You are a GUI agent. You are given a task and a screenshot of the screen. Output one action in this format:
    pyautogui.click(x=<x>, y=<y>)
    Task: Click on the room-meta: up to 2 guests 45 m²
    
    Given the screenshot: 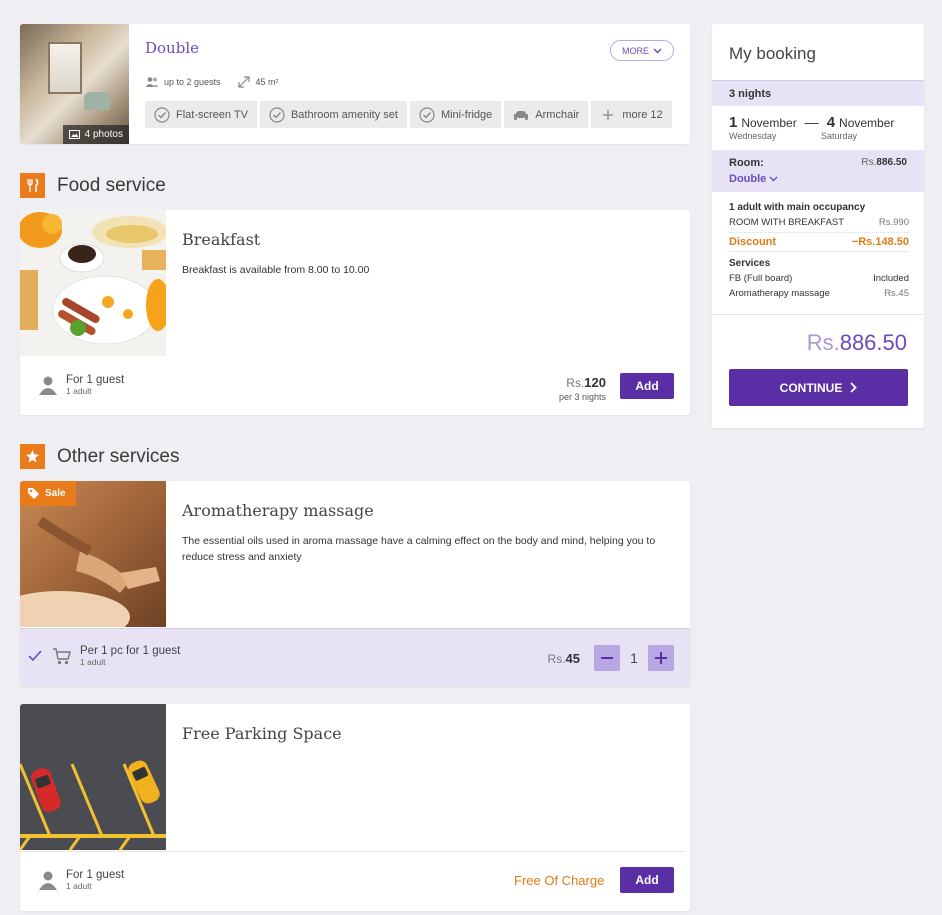 What is the action you would take?
    pyautogui.click(x=212, y=82)
    